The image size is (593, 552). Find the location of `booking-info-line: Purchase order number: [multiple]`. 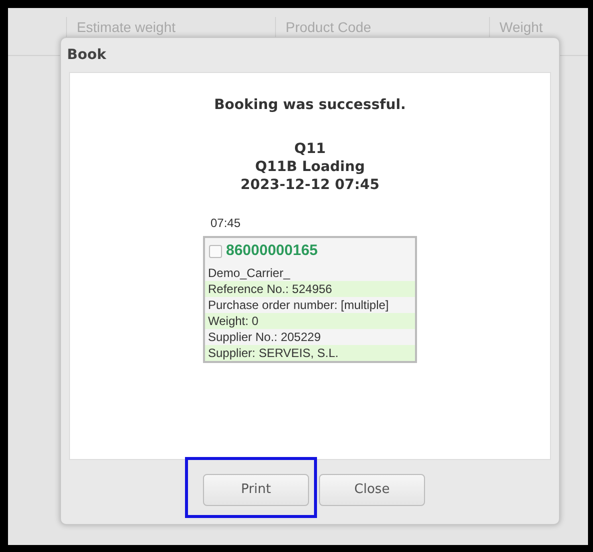

booking-info-line: Purchase order number: [multiple] is located at coordinates (298, 304).